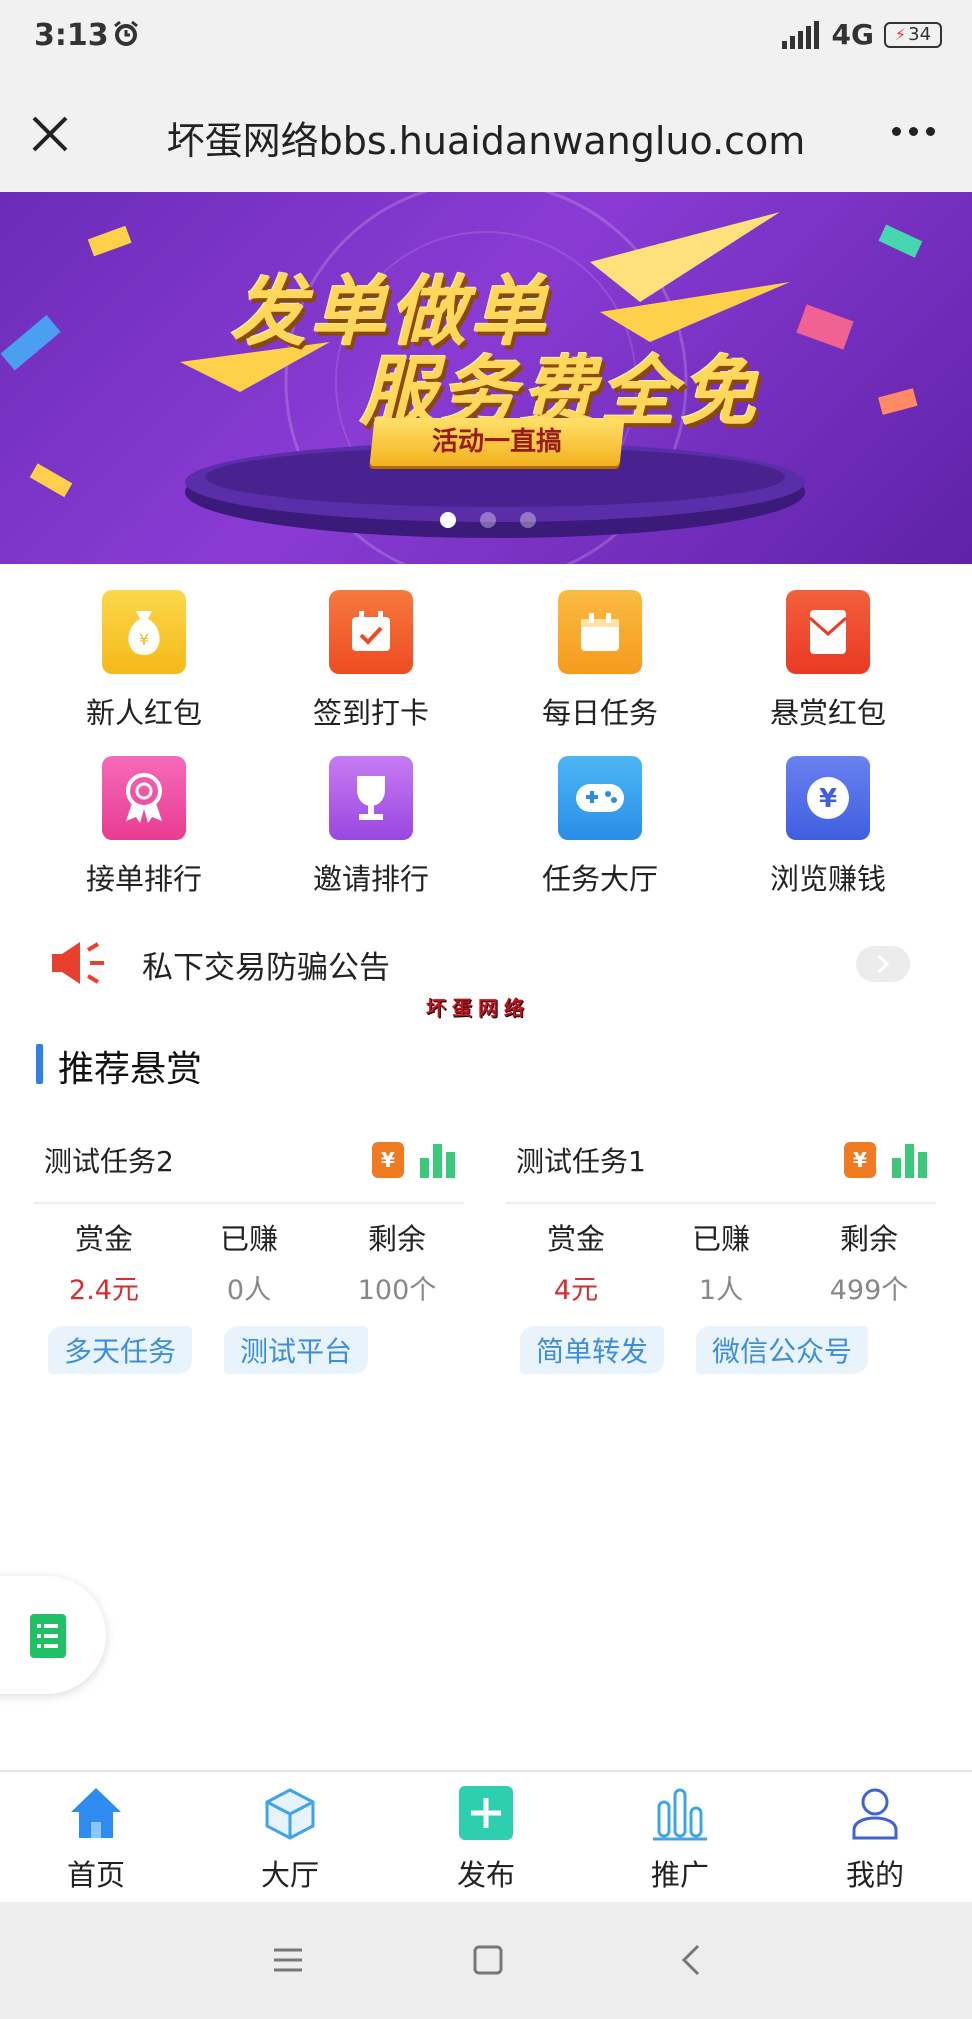 The image size is (972, 2019). Describe the element at coordinates (290, 1814) in the screenshot. I see `cube-icon` at that location.